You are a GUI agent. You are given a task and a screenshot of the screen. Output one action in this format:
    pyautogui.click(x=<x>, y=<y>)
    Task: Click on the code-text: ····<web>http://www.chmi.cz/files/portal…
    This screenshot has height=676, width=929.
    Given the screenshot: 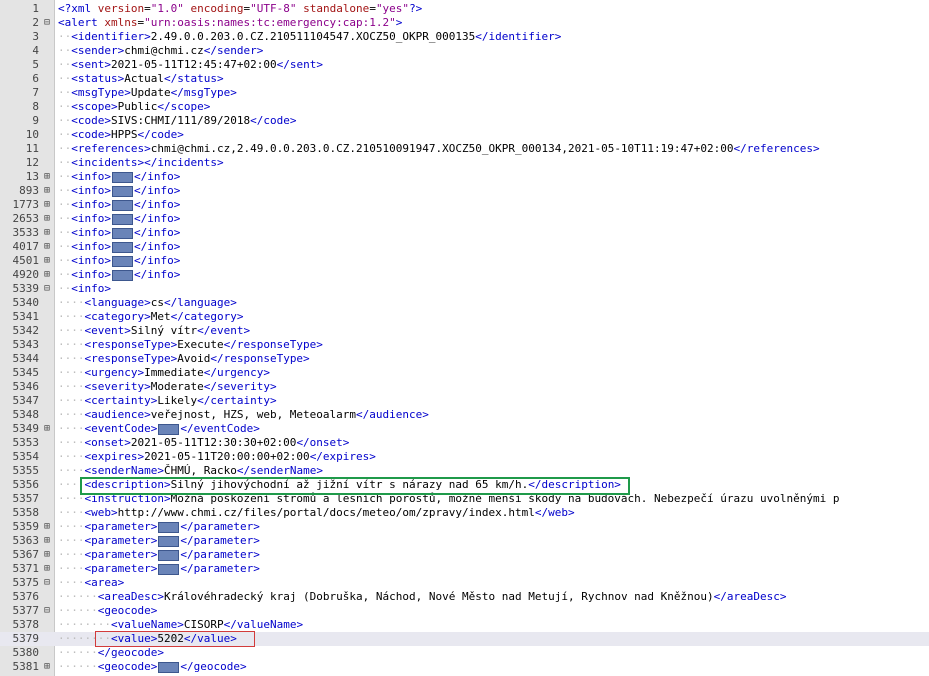 What is the action you would take?
    pyautogui.click(x=493, y=513)
    